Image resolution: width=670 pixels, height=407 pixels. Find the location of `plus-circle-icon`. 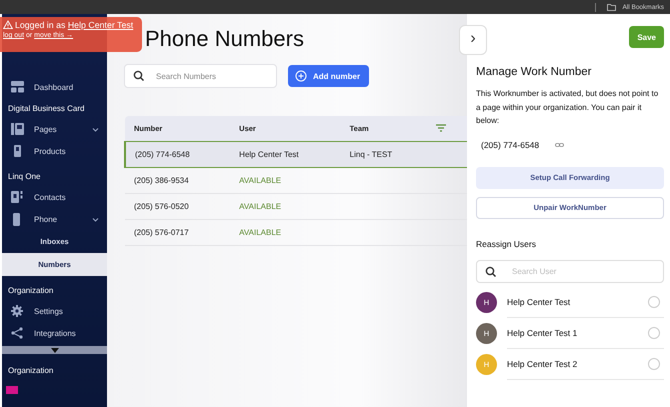

plus-circle-icon is located at coordinates (301, 76).